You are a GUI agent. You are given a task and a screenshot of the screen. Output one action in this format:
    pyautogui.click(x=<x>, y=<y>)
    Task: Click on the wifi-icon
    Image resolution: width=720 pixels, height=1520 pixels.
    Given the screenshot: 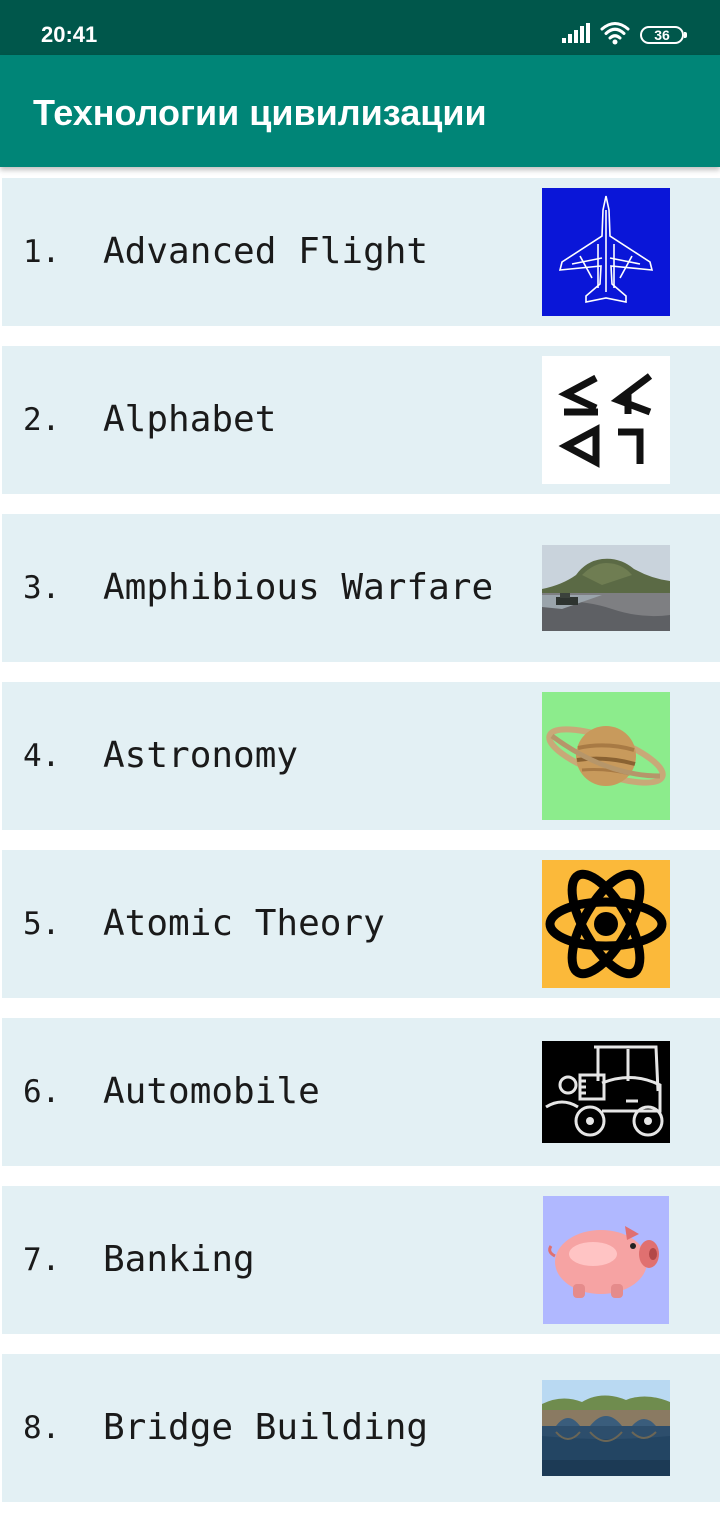 What is the action you would take?
    pyautogui.click(x=615, y=35)
    